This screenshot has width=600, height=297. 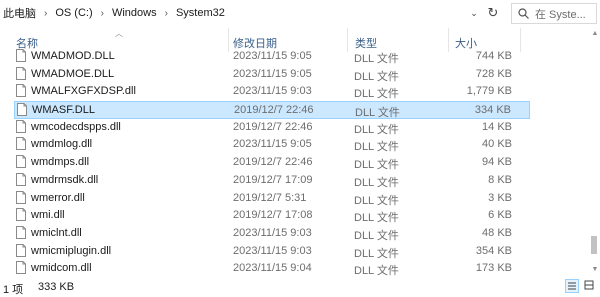 What do you see at coordinates (72, 74) in the screenshot?
I see `file-name: WMADMOE.DLL` at bounding box center [72, 74].